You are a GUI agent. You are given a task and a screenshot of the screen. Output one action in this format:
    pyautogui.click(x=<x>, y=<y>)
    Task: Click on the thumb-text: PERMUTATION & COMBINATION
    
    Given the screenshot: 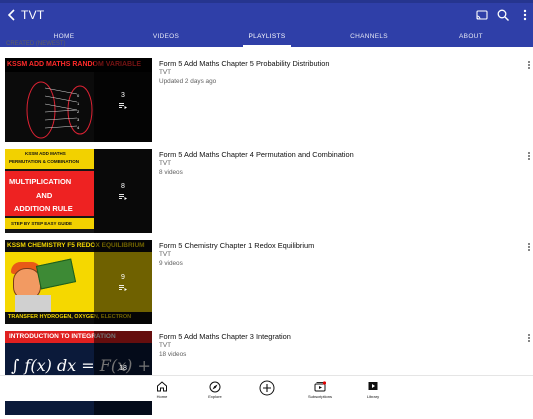 What is the action you would take?
    pyautogui.click(x=44, y=161)
    